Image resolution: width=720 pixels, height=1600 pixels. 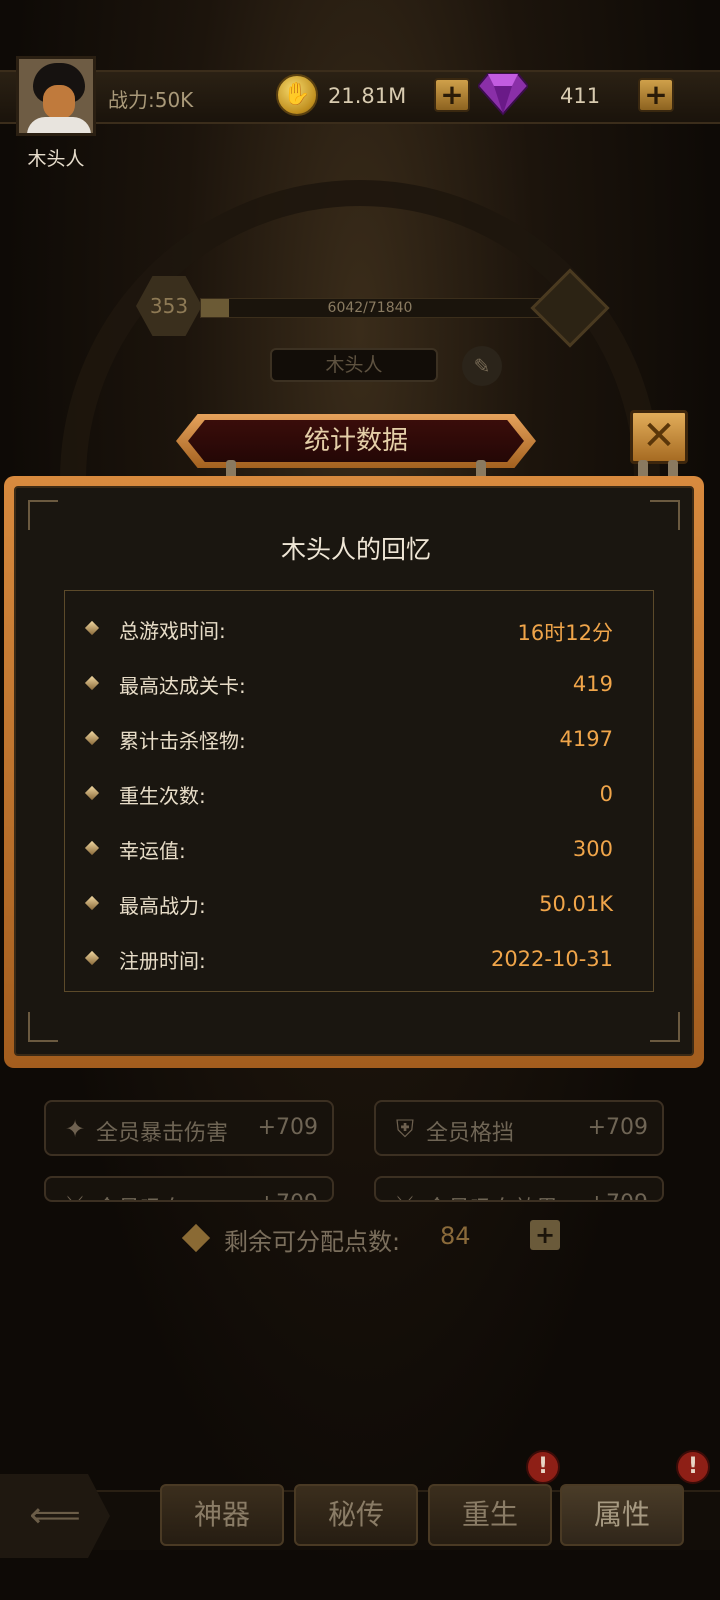 I want to click on stat-label: 最高战力:, so click(x=162, y=906).